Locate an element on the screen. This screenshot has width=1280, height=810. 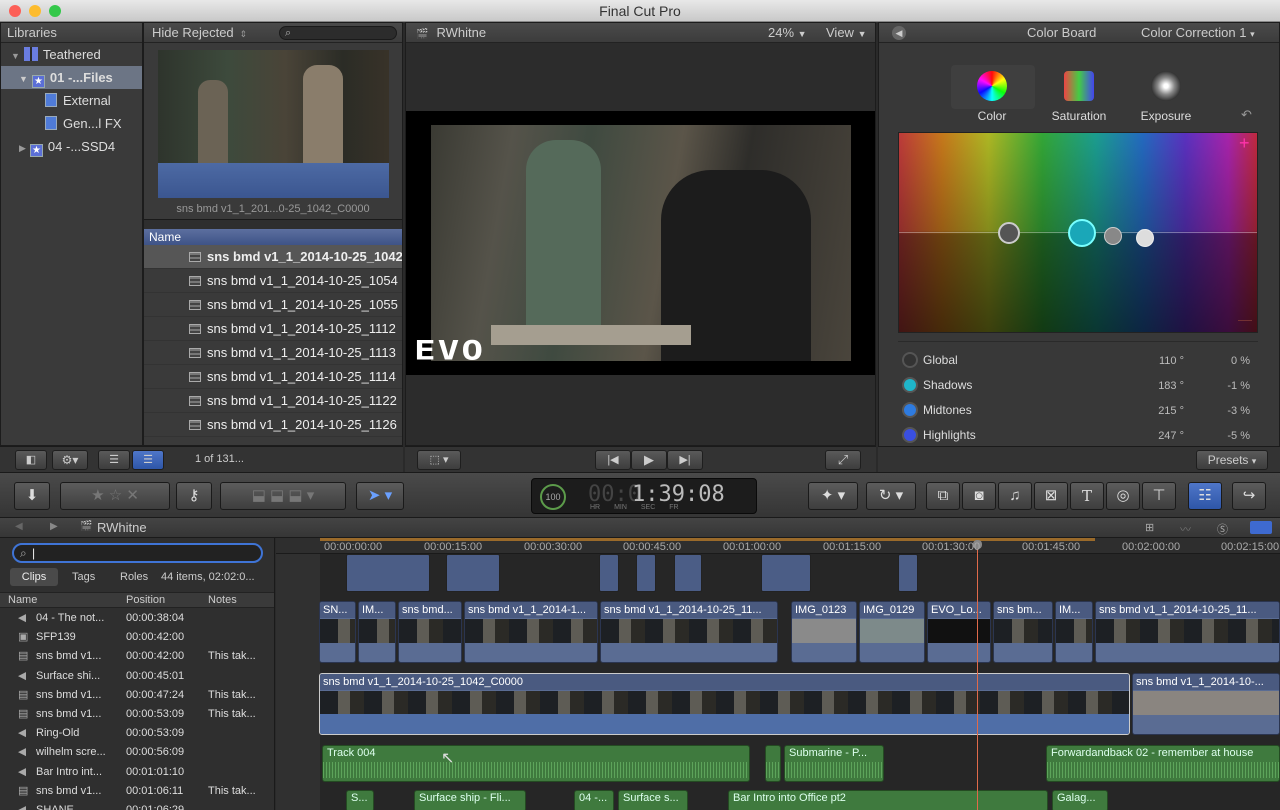
tab-clips: Clips is located at coordinates (34, 577).